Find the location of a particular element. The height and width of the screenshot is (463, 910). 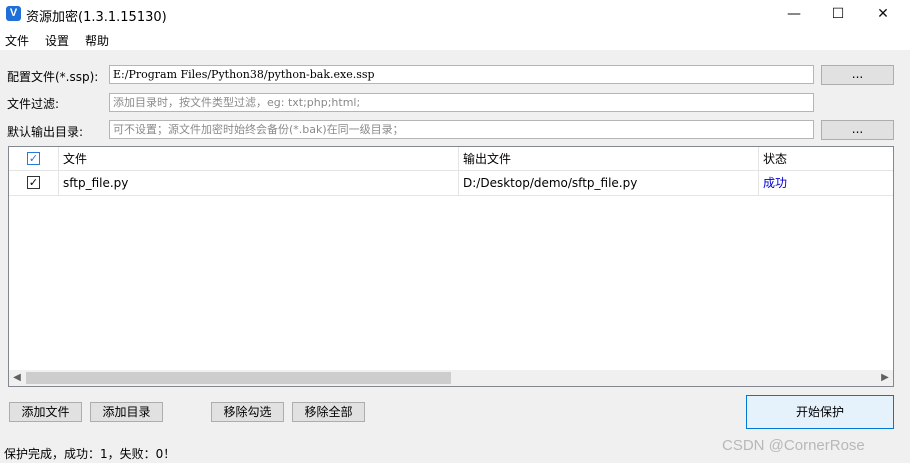

config-file-label: 配置文件(*.ssp): is located at coordinates (53, 77).